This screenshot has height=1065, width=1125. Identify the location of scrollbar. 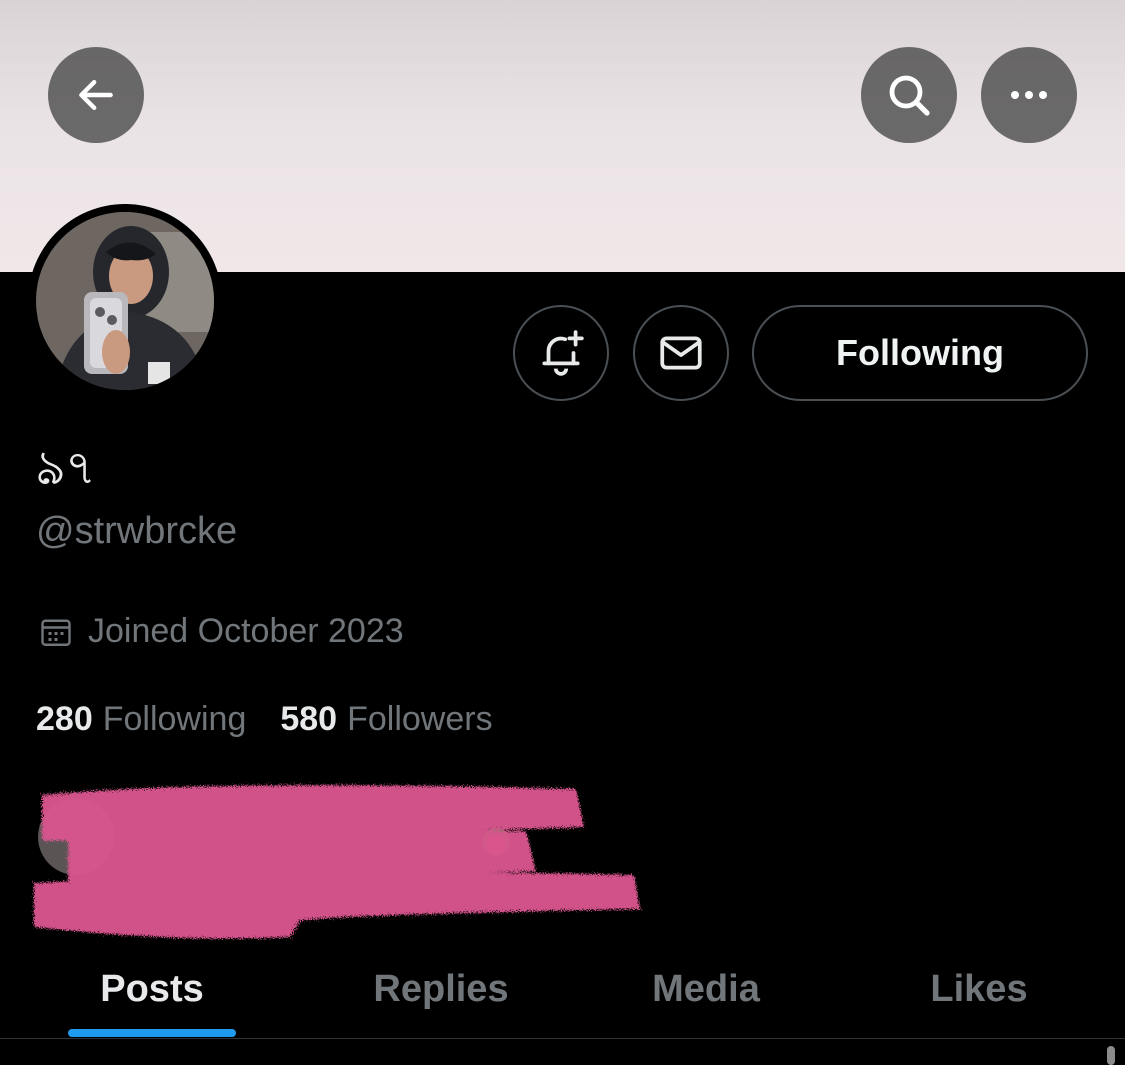
(1111, 1055).